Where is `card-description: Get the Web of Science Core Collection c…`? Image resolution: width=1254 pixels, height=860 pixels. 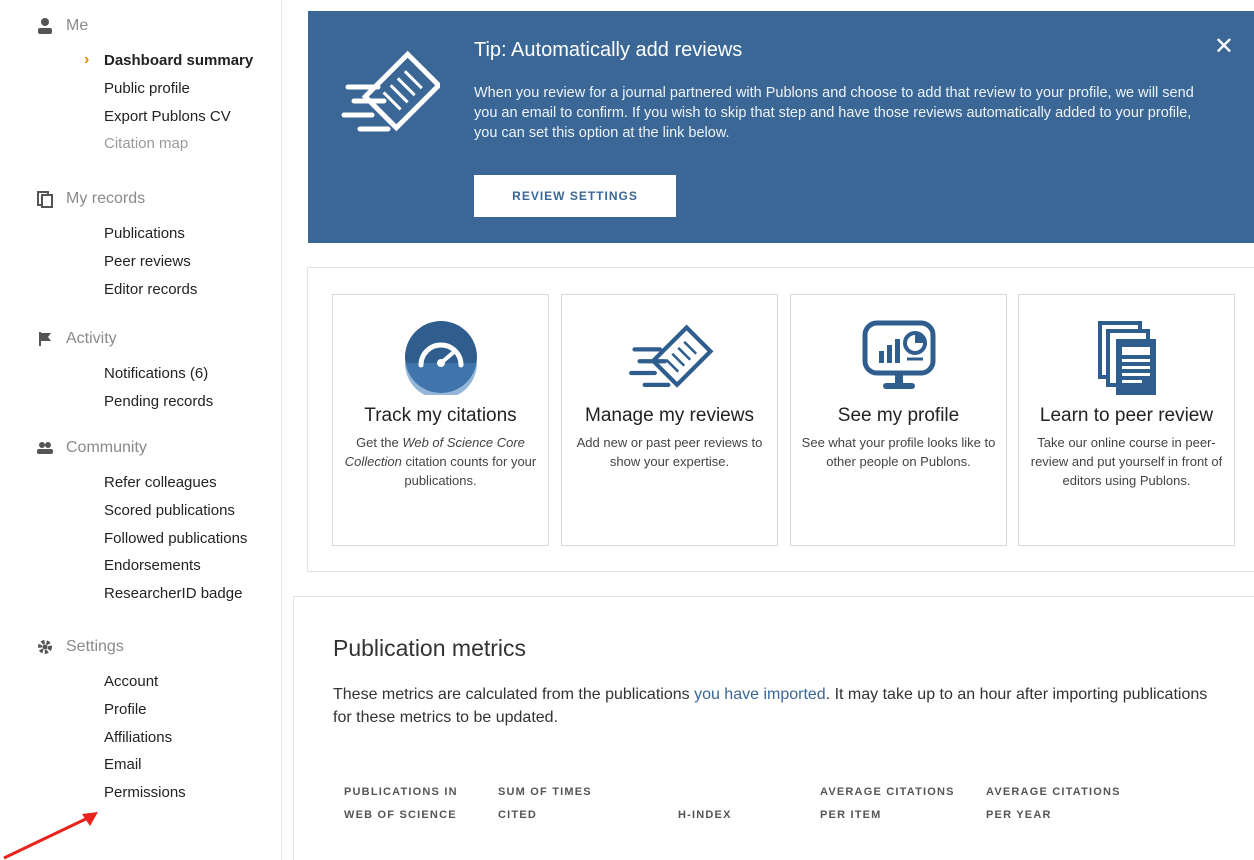
card-description: Get the Web of Science Core Collection c… is located at coordinates (440, 461).